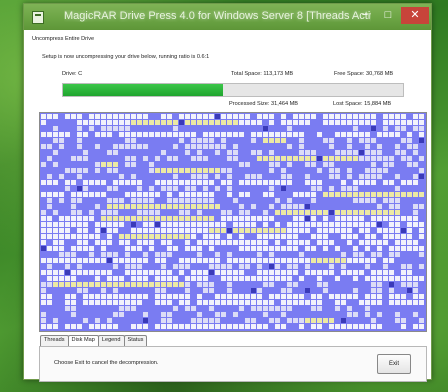 This screenshot has width=448, height=392. Describe the element at coordinates (365, 15) in the screenshot. I see `minimize-icon: −` at that location.